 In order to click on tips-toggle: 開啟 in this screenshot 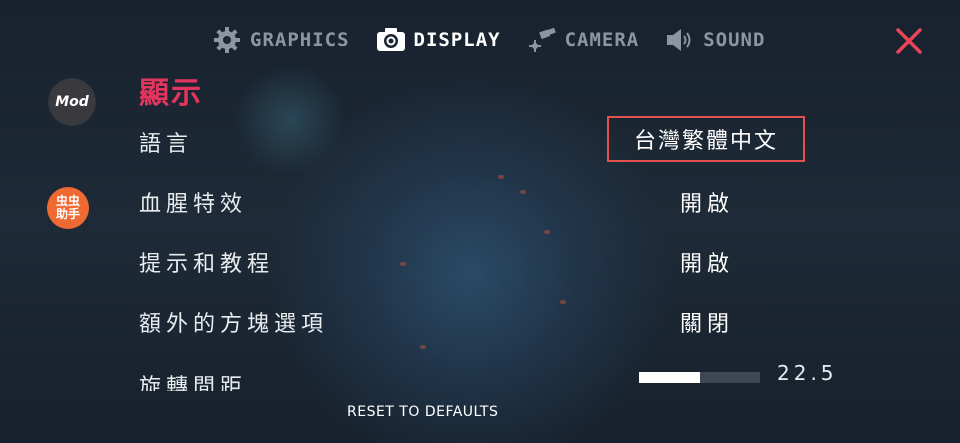, I will do `click(707, 262)`.